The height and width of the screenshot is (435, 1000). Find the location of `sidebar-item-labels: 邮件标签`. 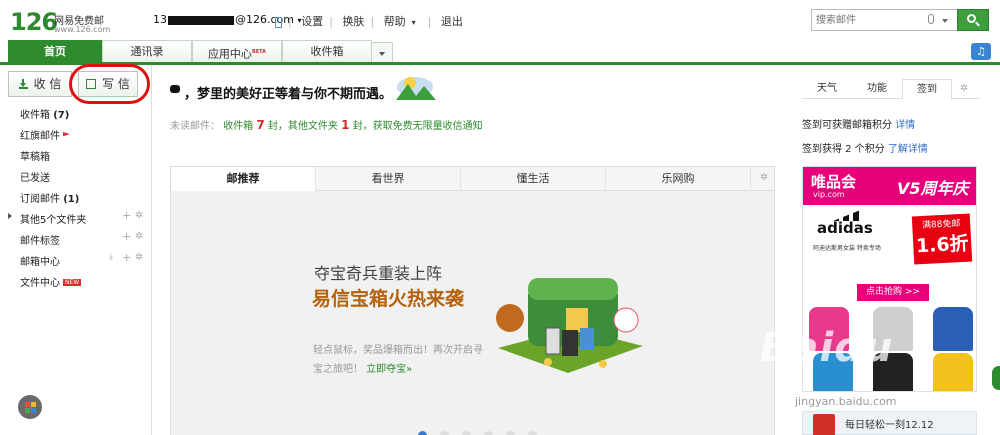

sidebar-item-labels: 邮件标签 is located at coordinates (40, 239).